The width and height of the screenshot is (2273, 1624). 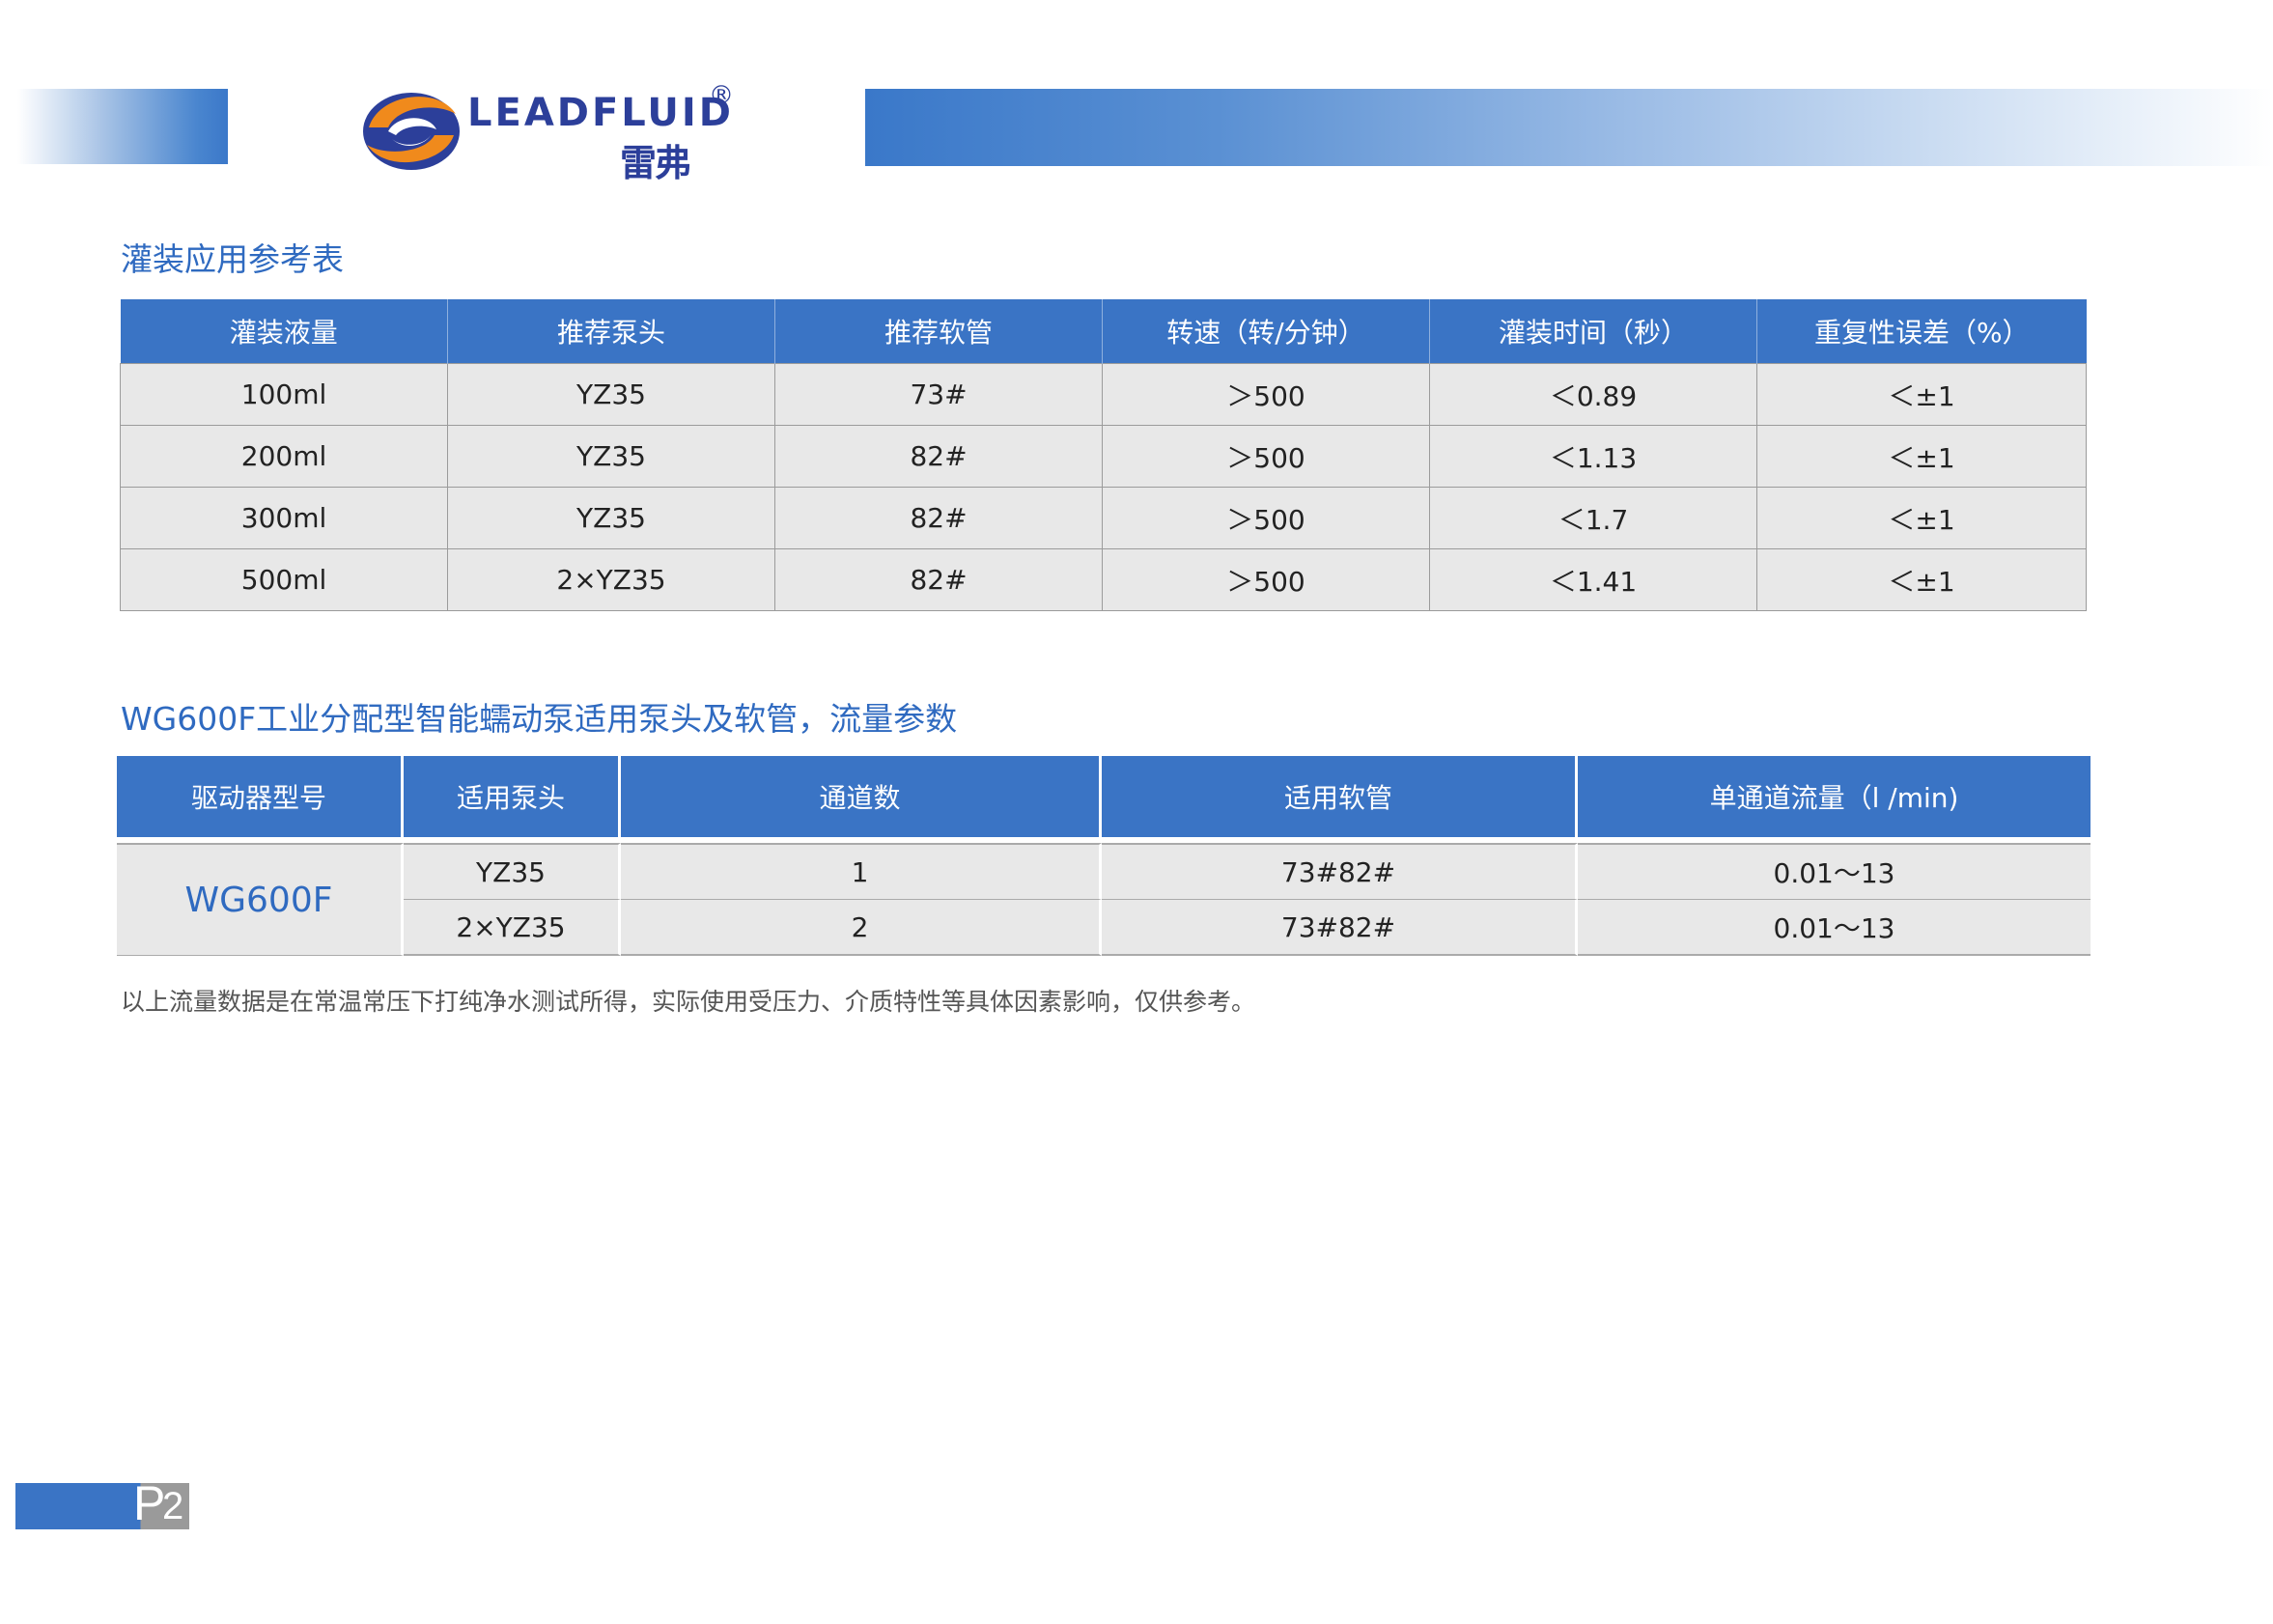 I want to click on table-row: 300ml YZ35 82# ＞500 ＜1.7 ＜±1, so click(x=1103, y=518).